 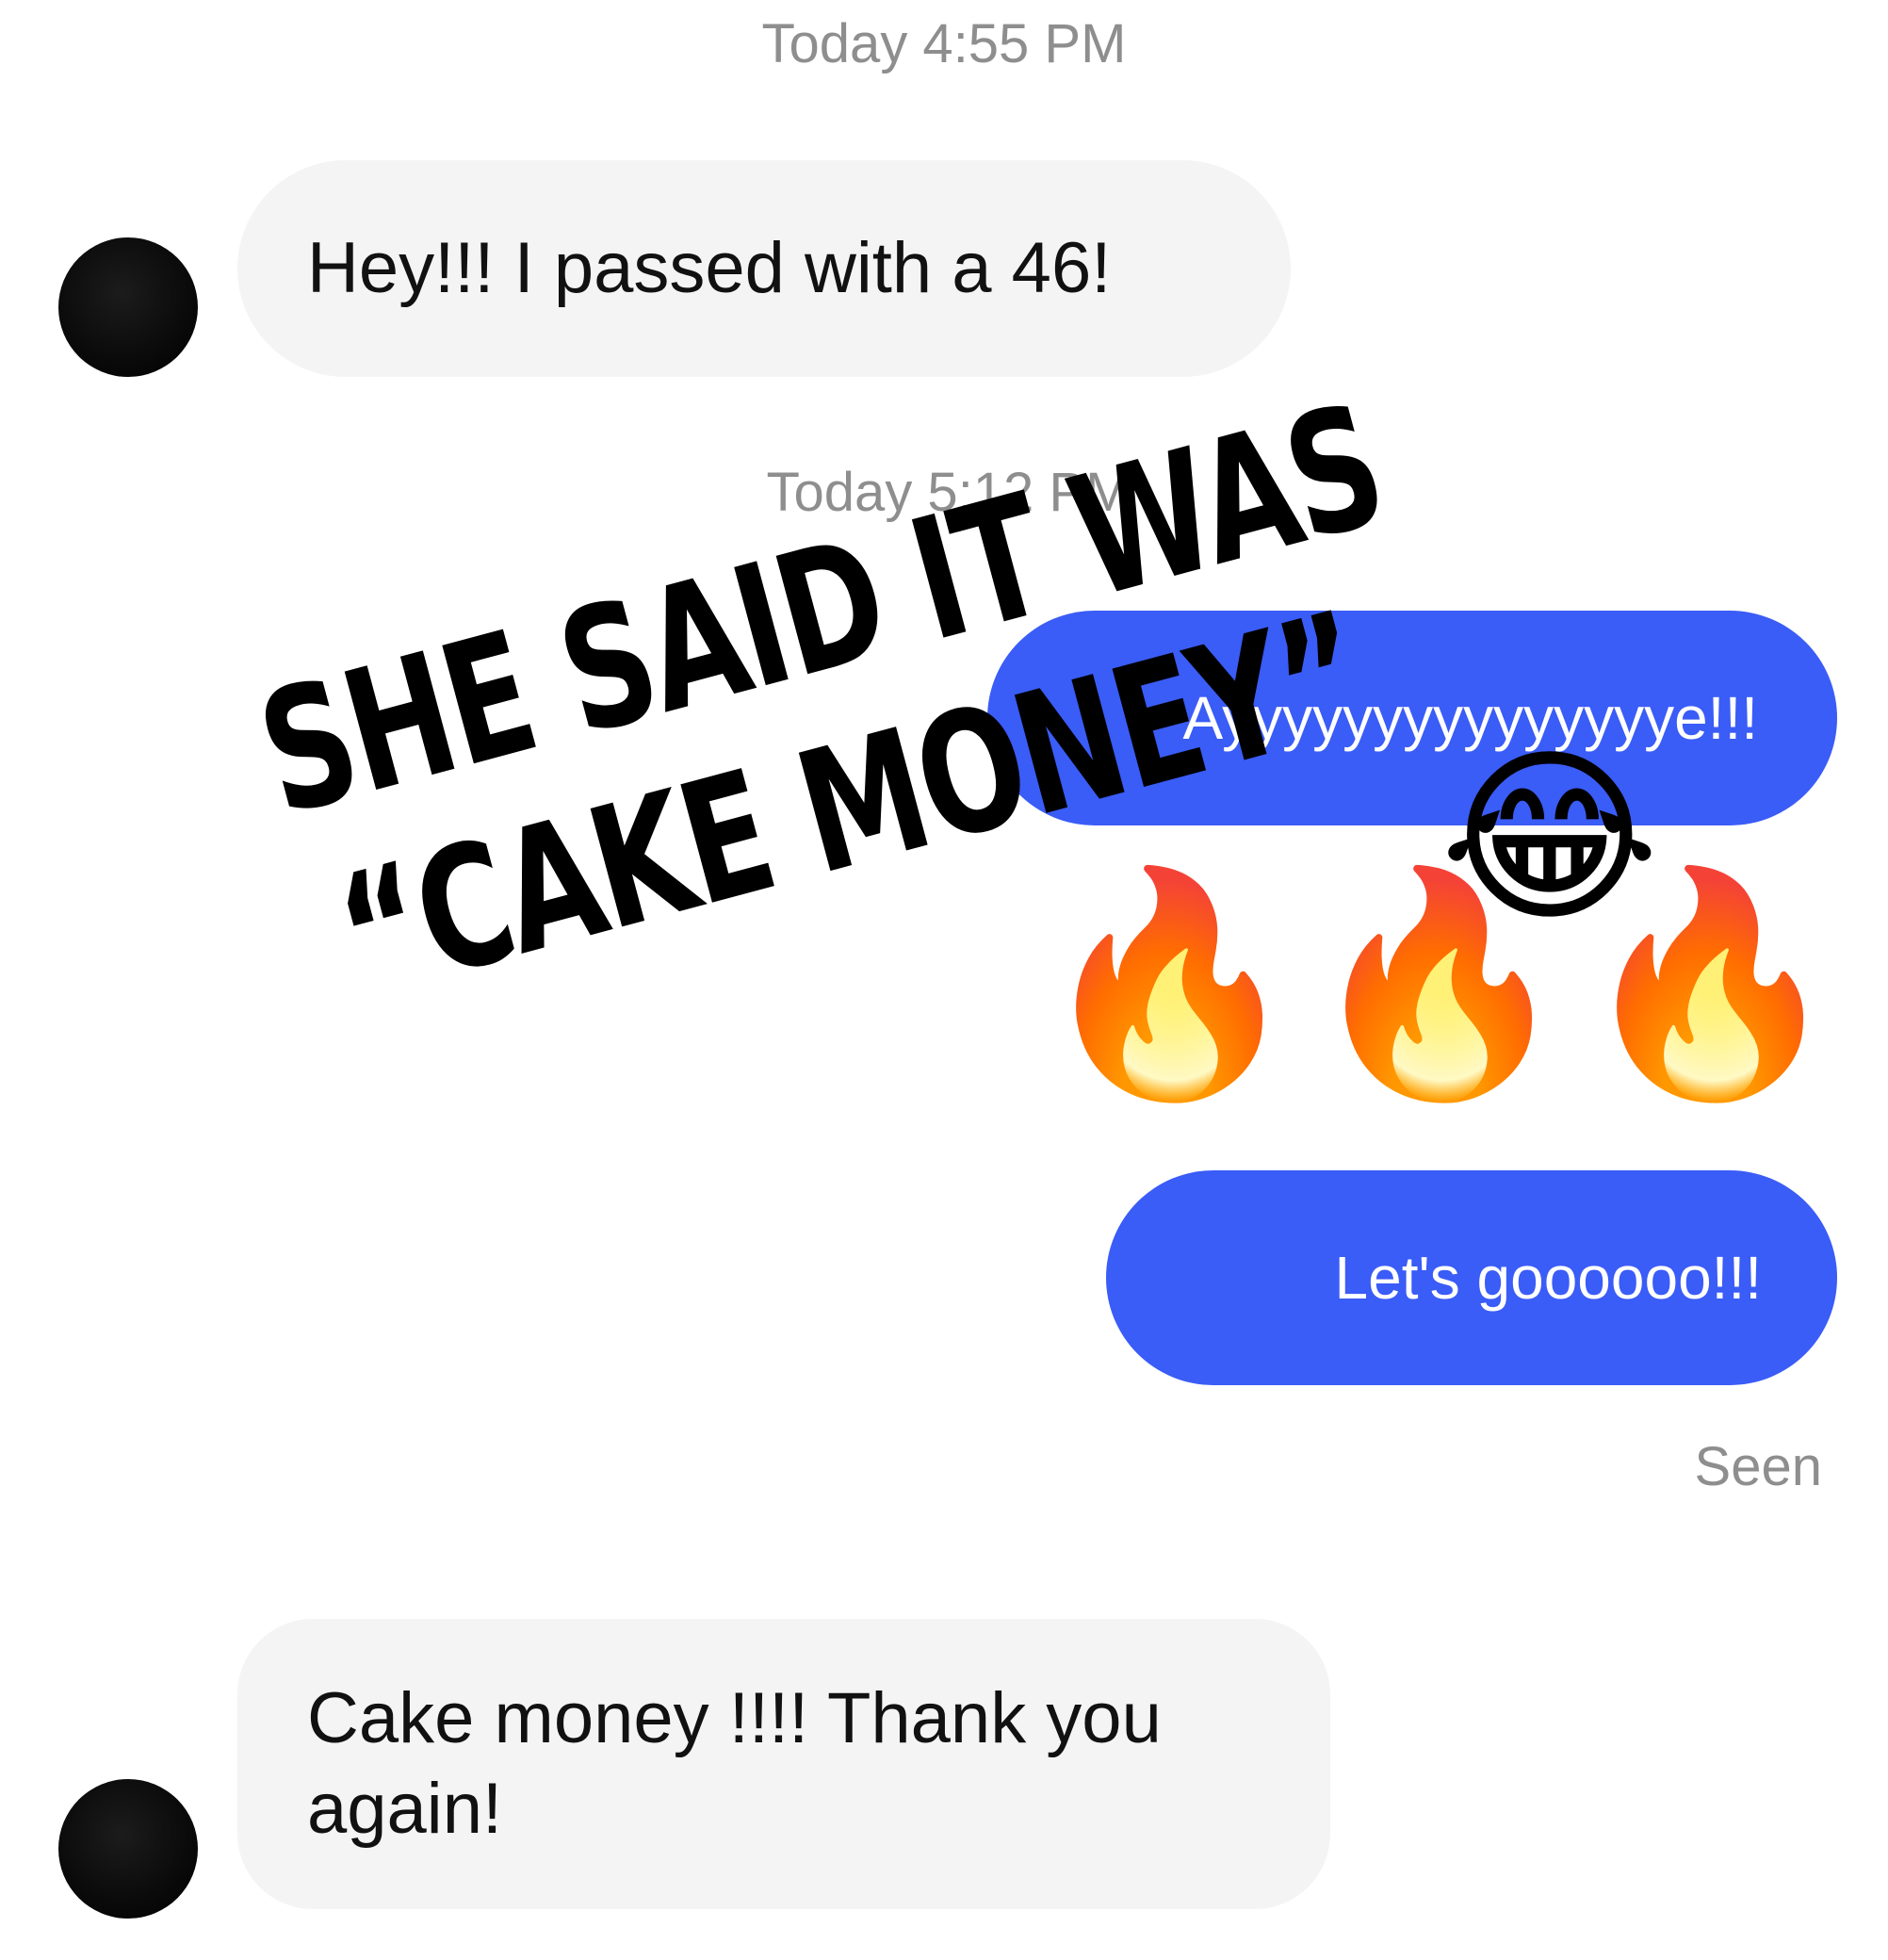 What do you see at coordinates (709, 268) in the screenshot?
I see `incoming-message-text: Hey!!! I passed with a 46!` at bounding box center [709, 268].